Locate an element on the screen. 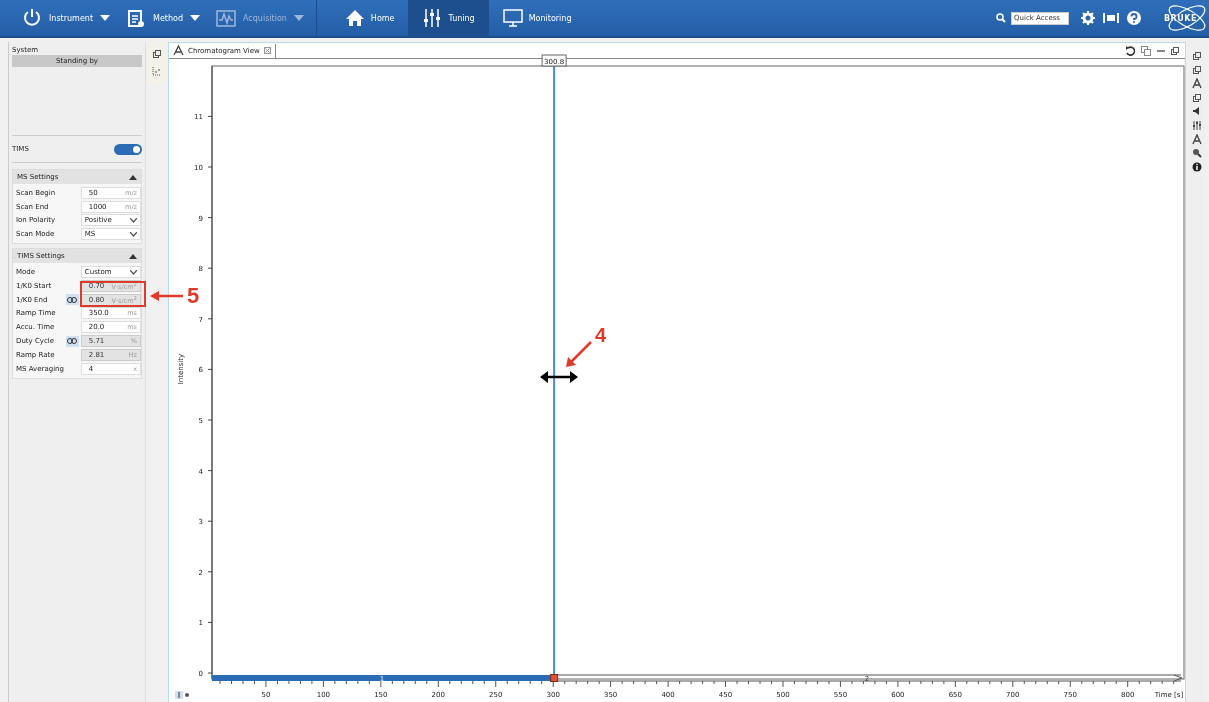  axis-toggle-icon is located at coordinates (182, 695).